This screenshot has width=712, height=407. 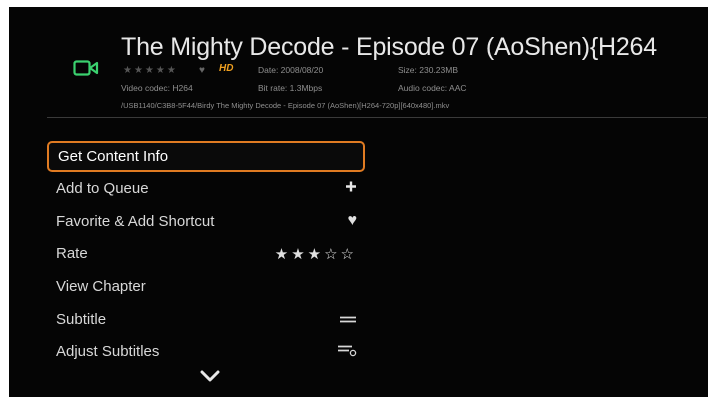 What do you see at coordinates (290, 88) in the screenshot?
I see `bit-rate-info: Bit rate: 1.3Mbps` at bounding box center [290, 88].